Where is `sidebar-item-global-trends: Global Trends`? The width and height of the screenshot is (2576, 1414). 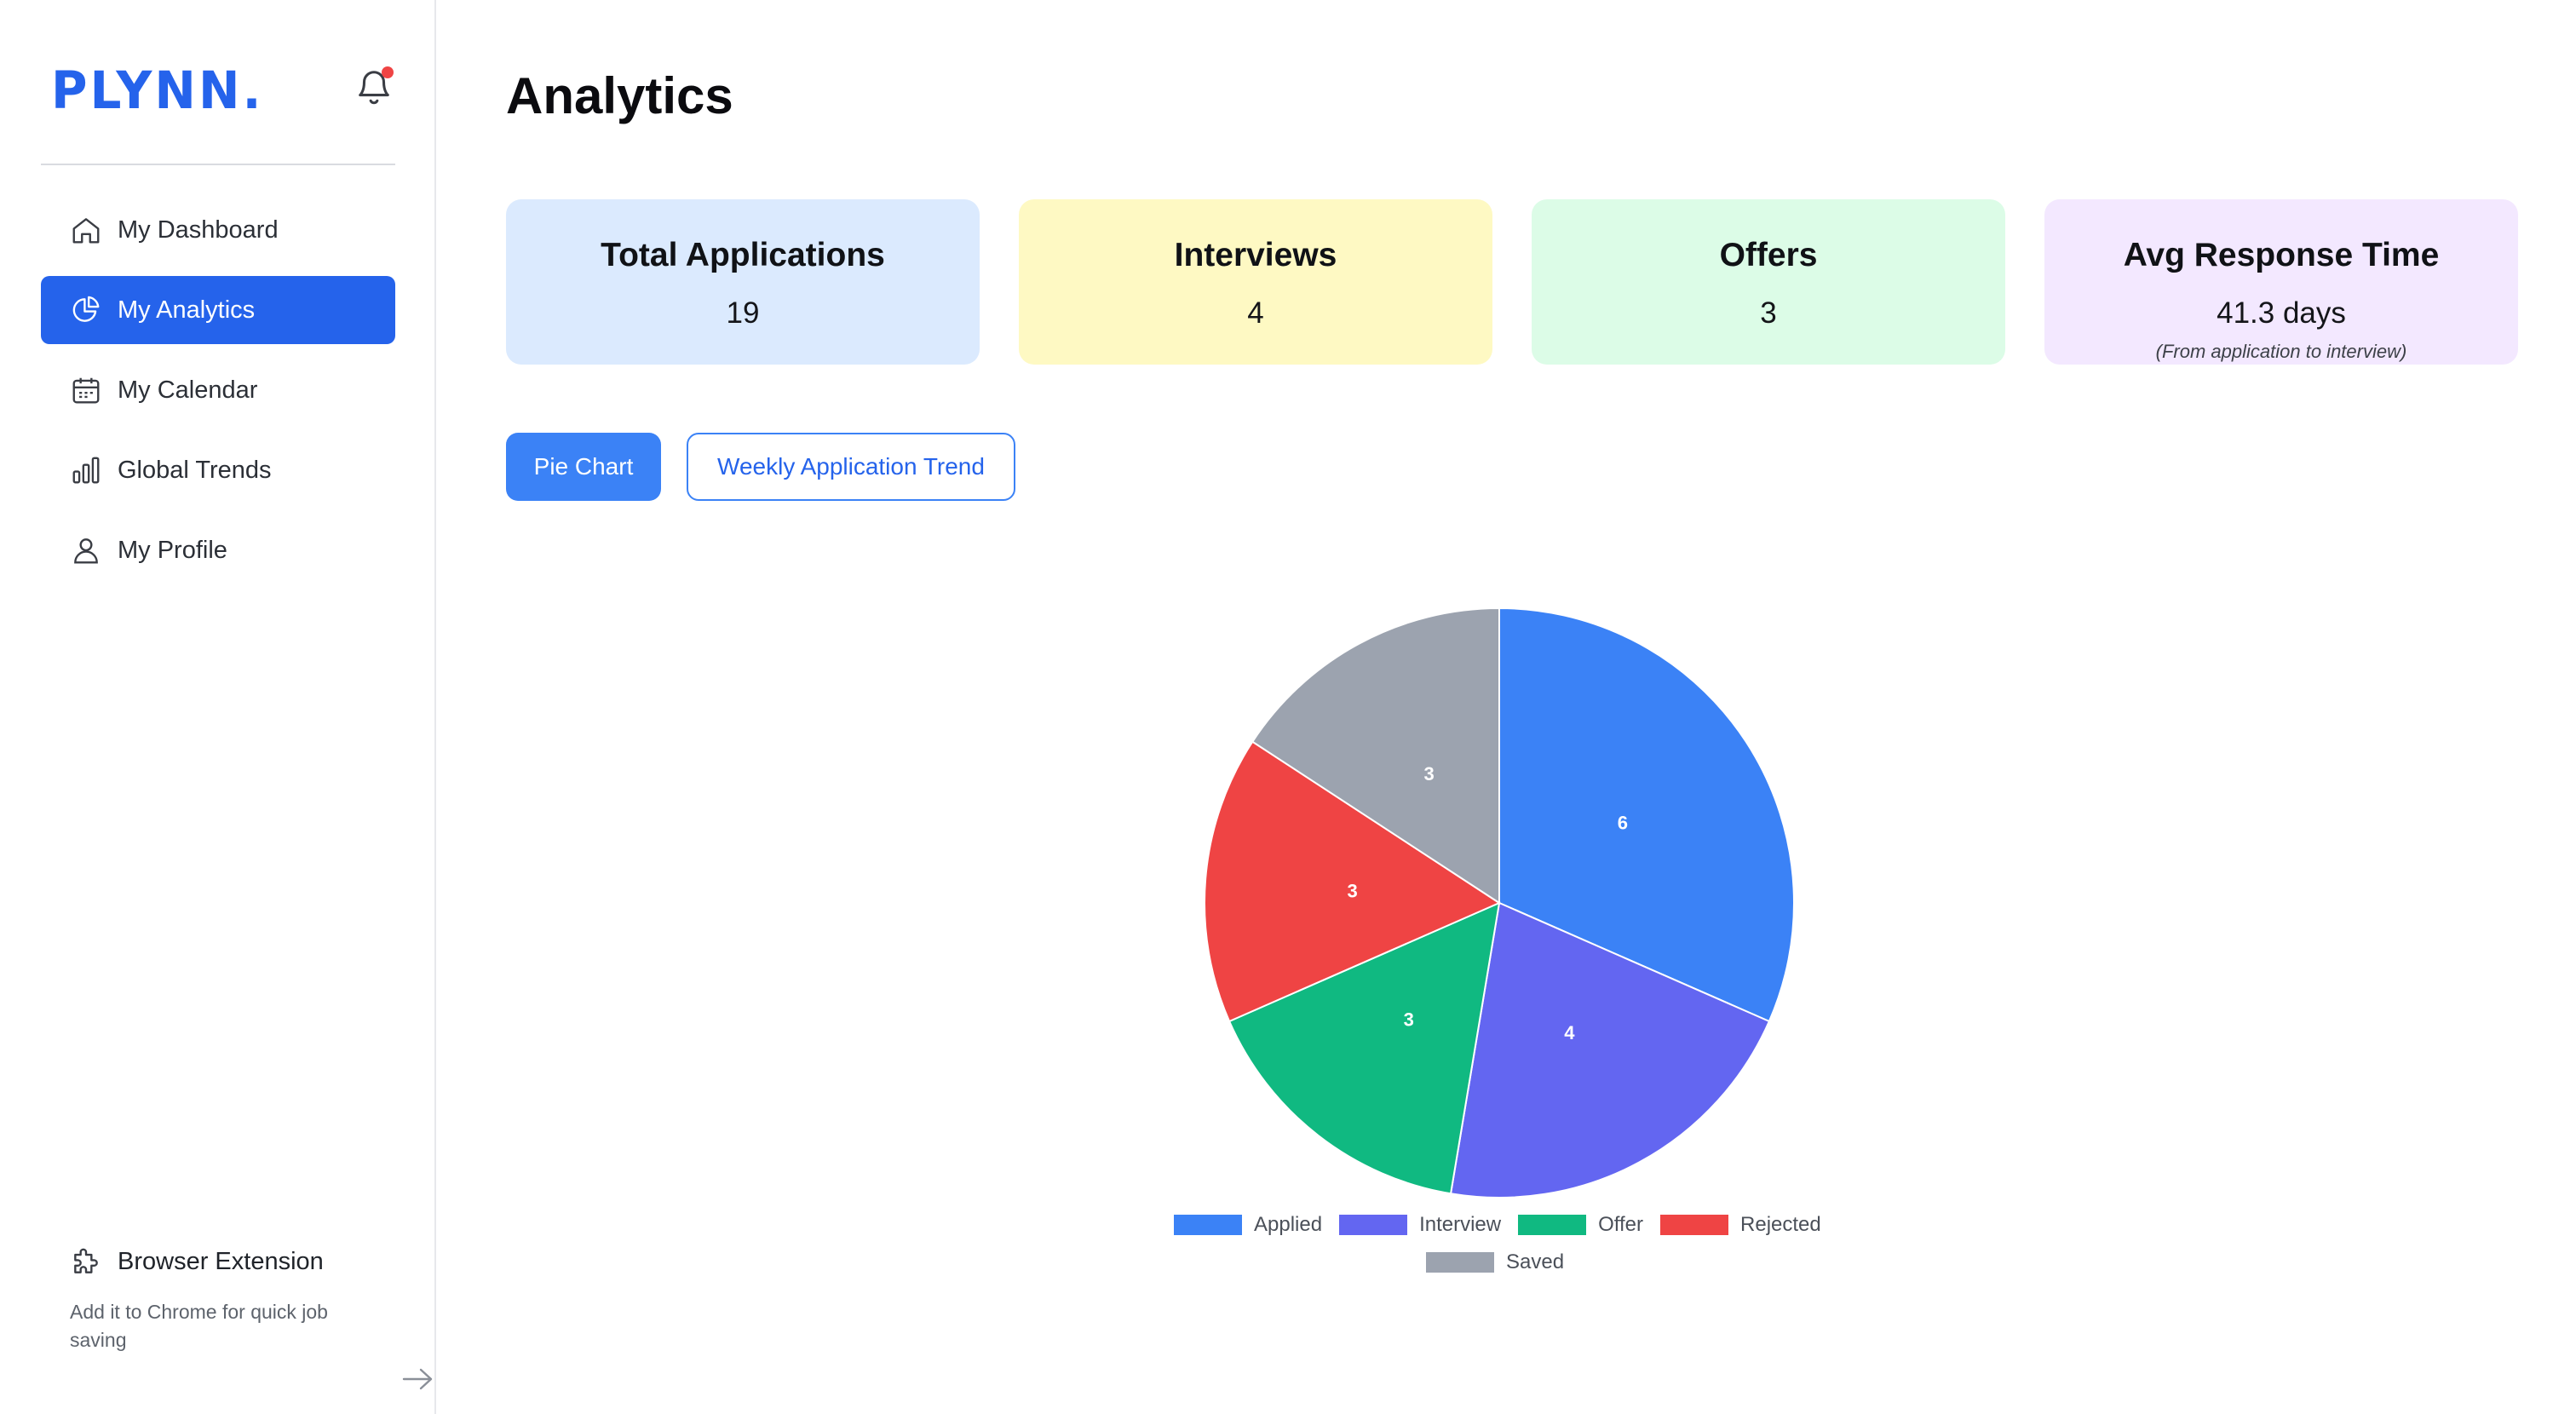
sidebar-item-global-trends: Global Trends is located at coordinates (218, 470).